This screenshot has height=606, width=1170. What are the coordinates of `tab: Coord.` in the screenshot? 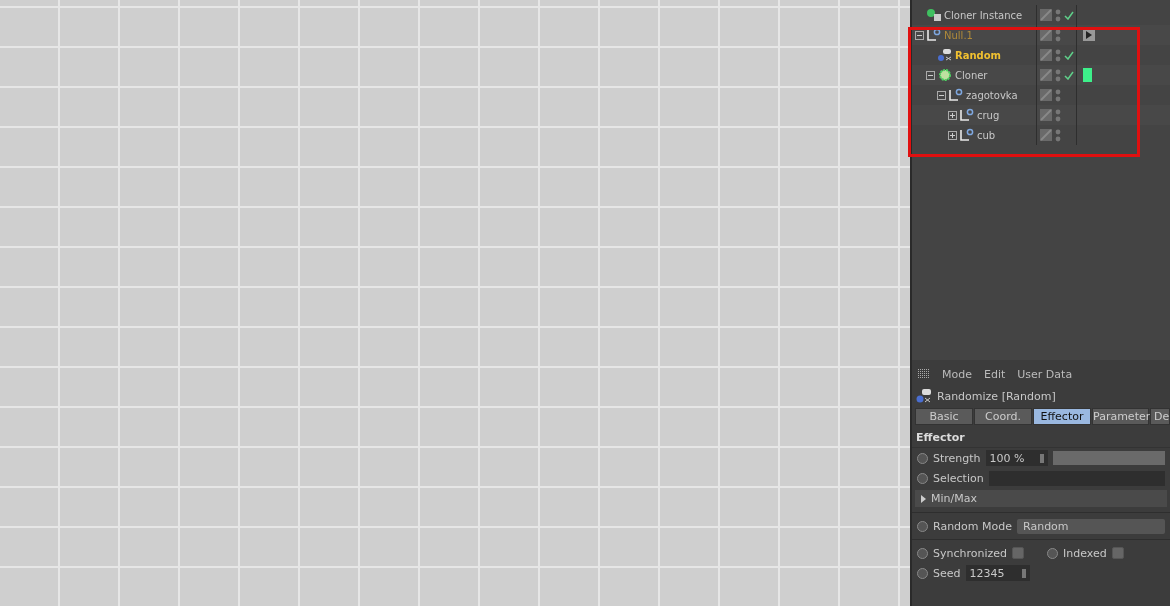 It's located at (1003, 416).